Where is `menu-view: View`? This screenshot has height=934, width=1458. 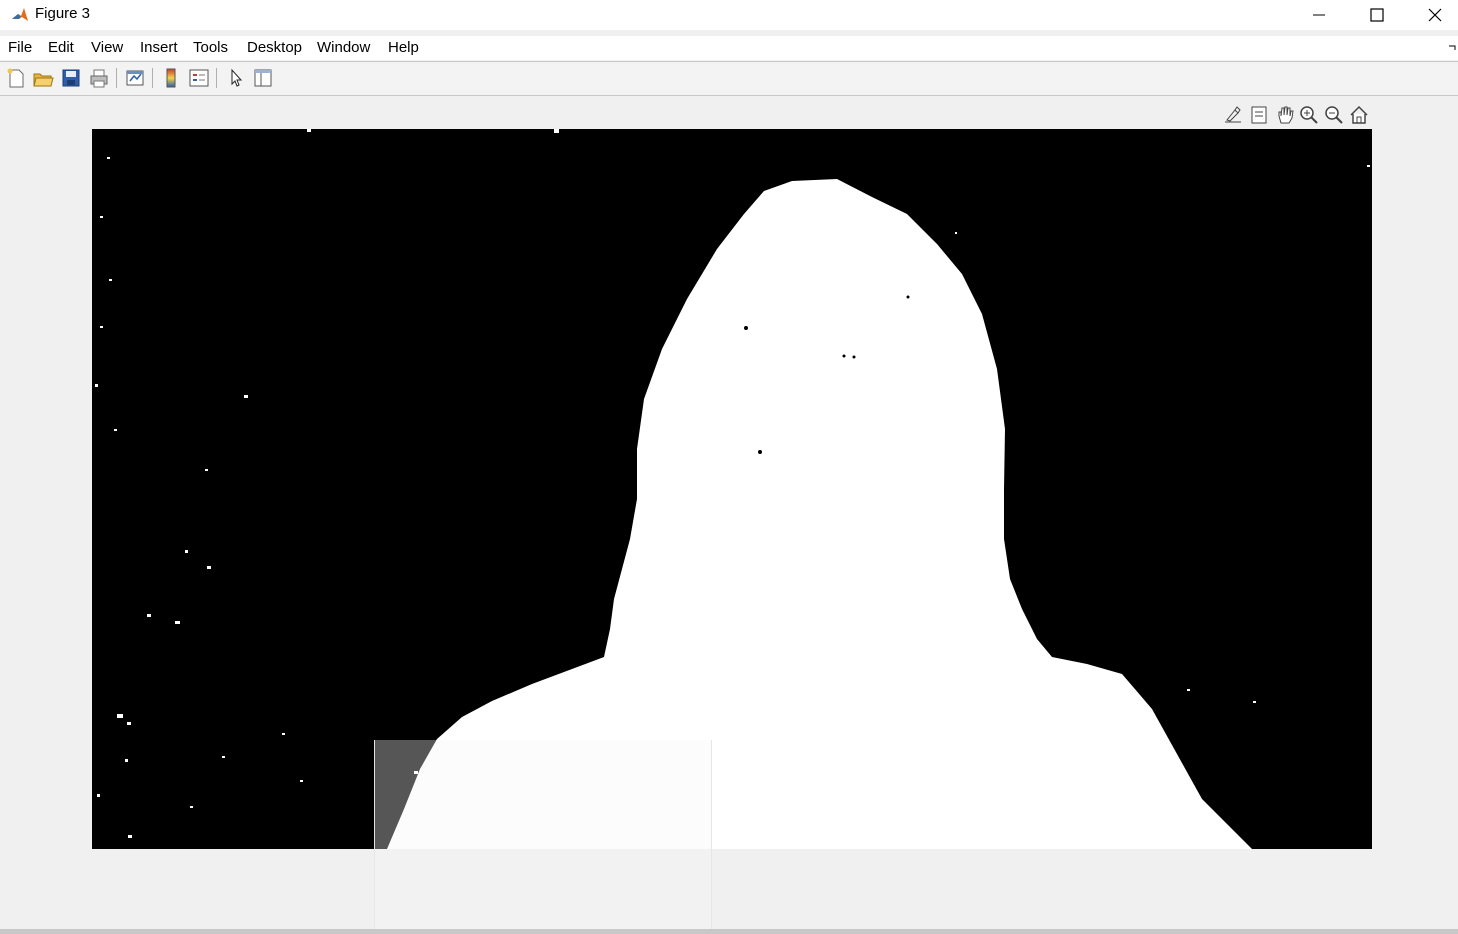 menu-view: View is located at coordinates (107, 47).